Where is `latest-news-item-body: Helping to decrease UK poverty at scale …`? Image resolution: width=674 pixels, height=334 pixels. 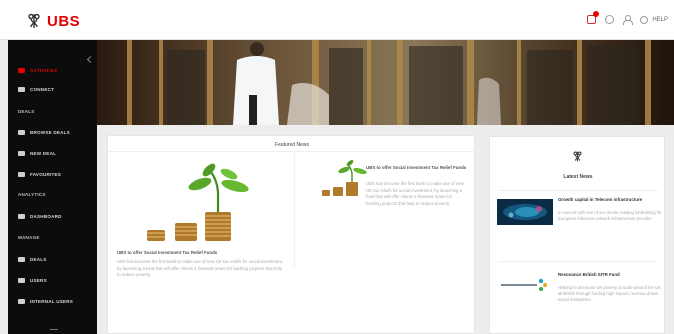 latest-news-item-body: Helping to decrease UK poverty at scale … is located at coordinates (609, 293).